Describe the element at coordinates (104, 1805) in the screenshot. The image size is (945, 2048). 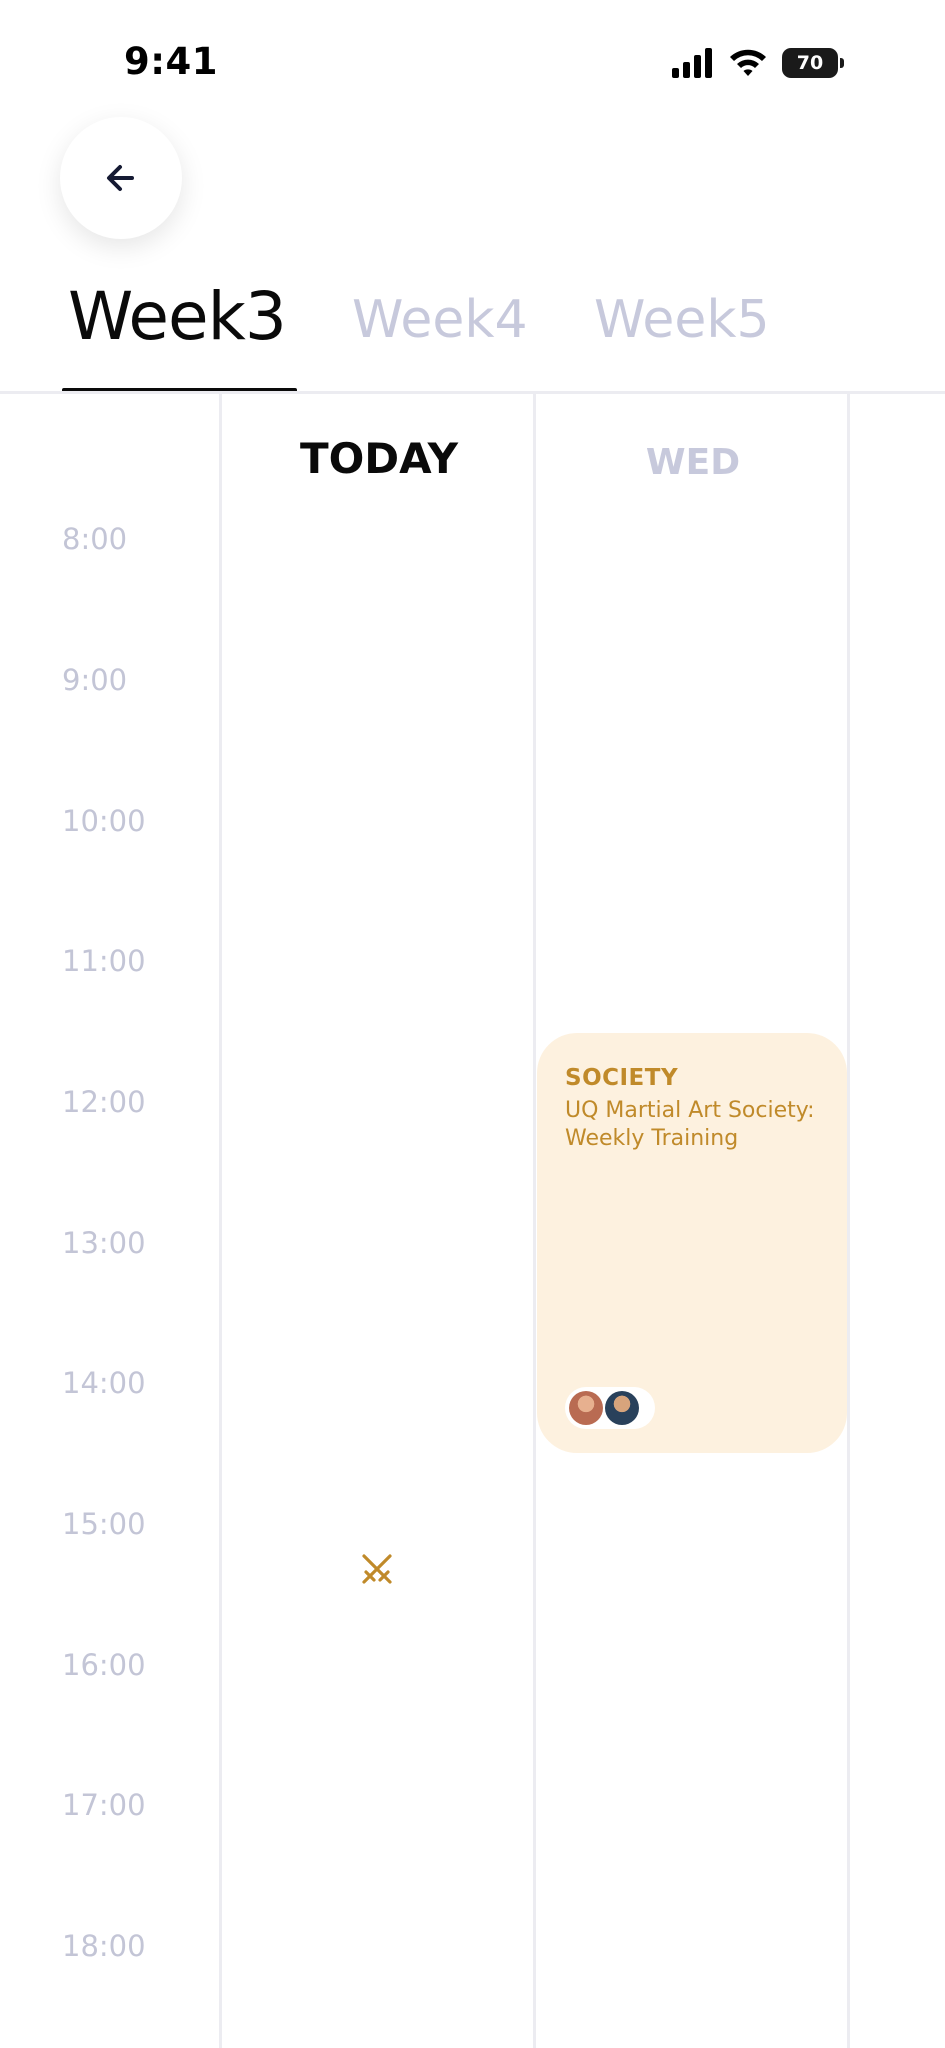
I see `time-label: 17:00` at that location.